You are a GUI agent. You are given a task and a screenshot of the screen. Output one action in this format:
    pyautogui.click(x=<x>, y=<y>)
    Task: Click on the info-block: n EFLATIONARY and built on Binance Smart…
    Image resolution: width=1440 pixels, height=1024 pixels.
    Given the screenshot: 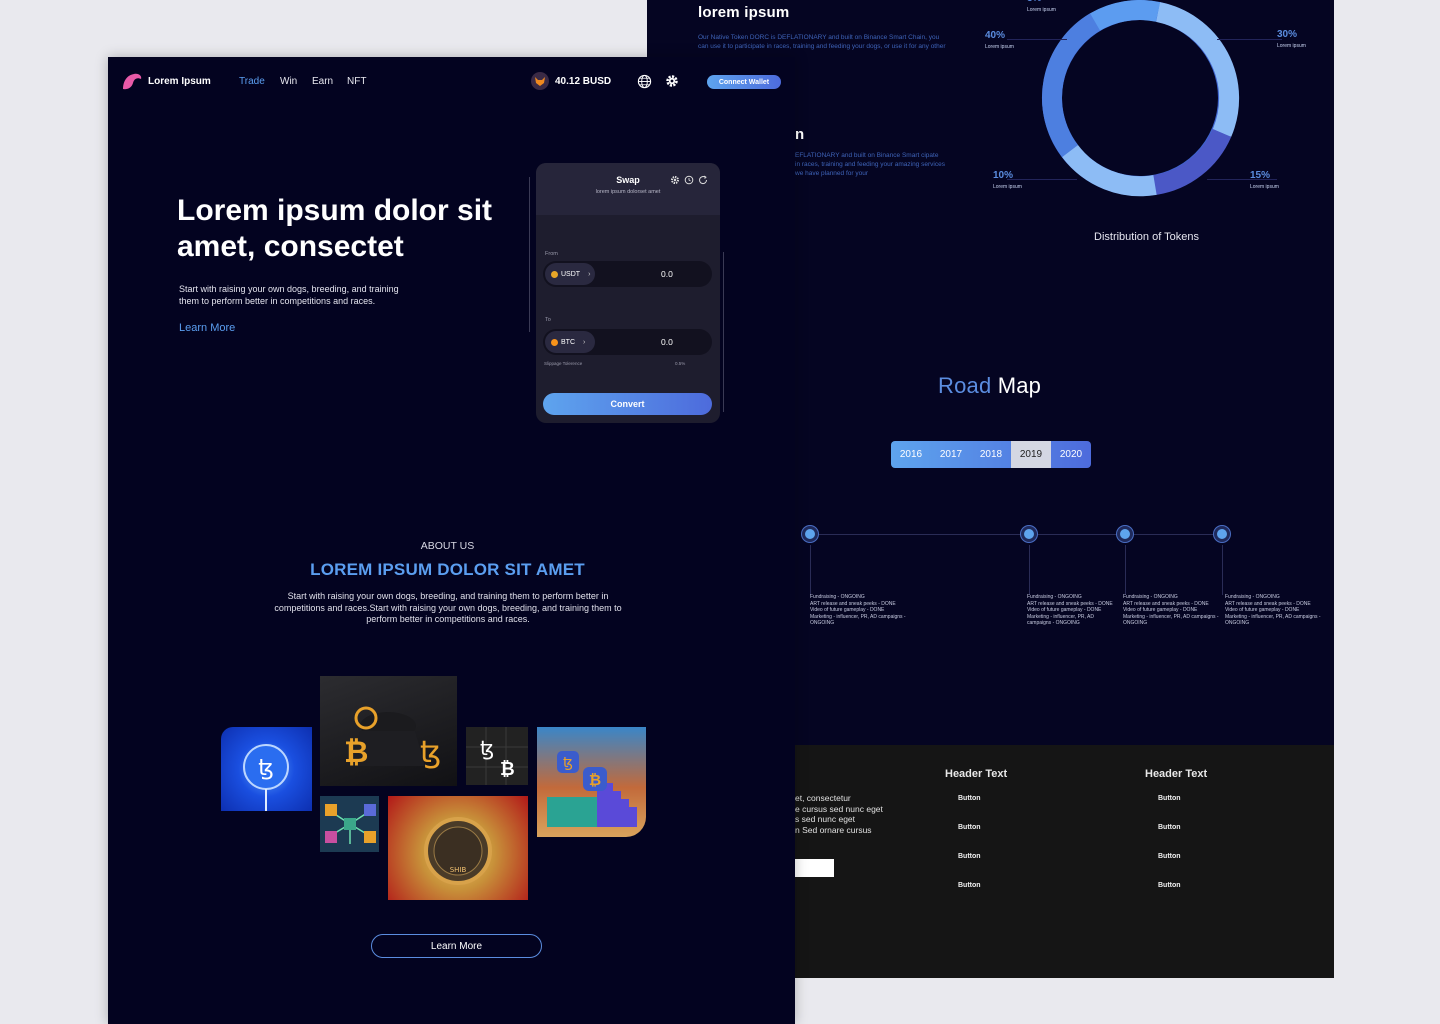 What is the action you would take?
    pyautogui.click(x=870, y=152)
    